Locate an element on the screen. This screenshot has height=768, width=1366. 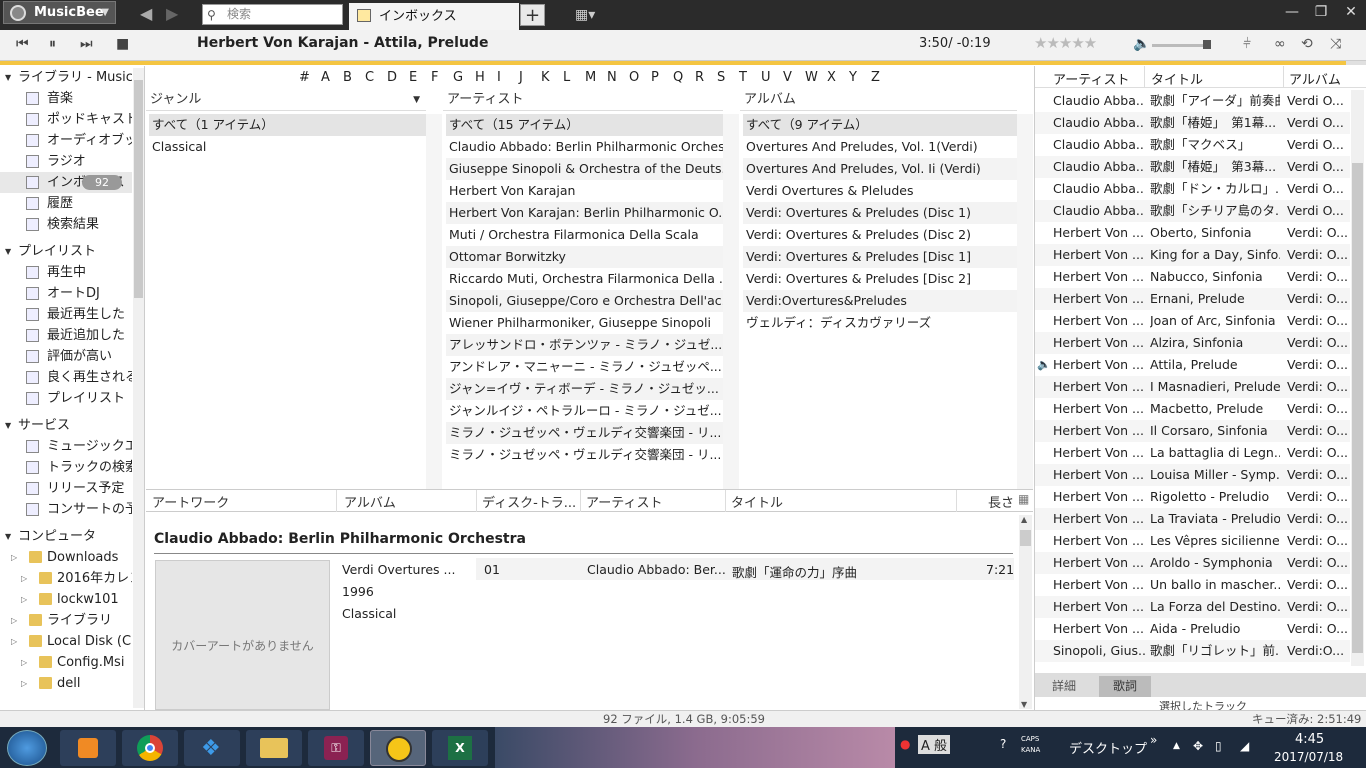
column-length: 長さ is located at coordinates (1001, 501).